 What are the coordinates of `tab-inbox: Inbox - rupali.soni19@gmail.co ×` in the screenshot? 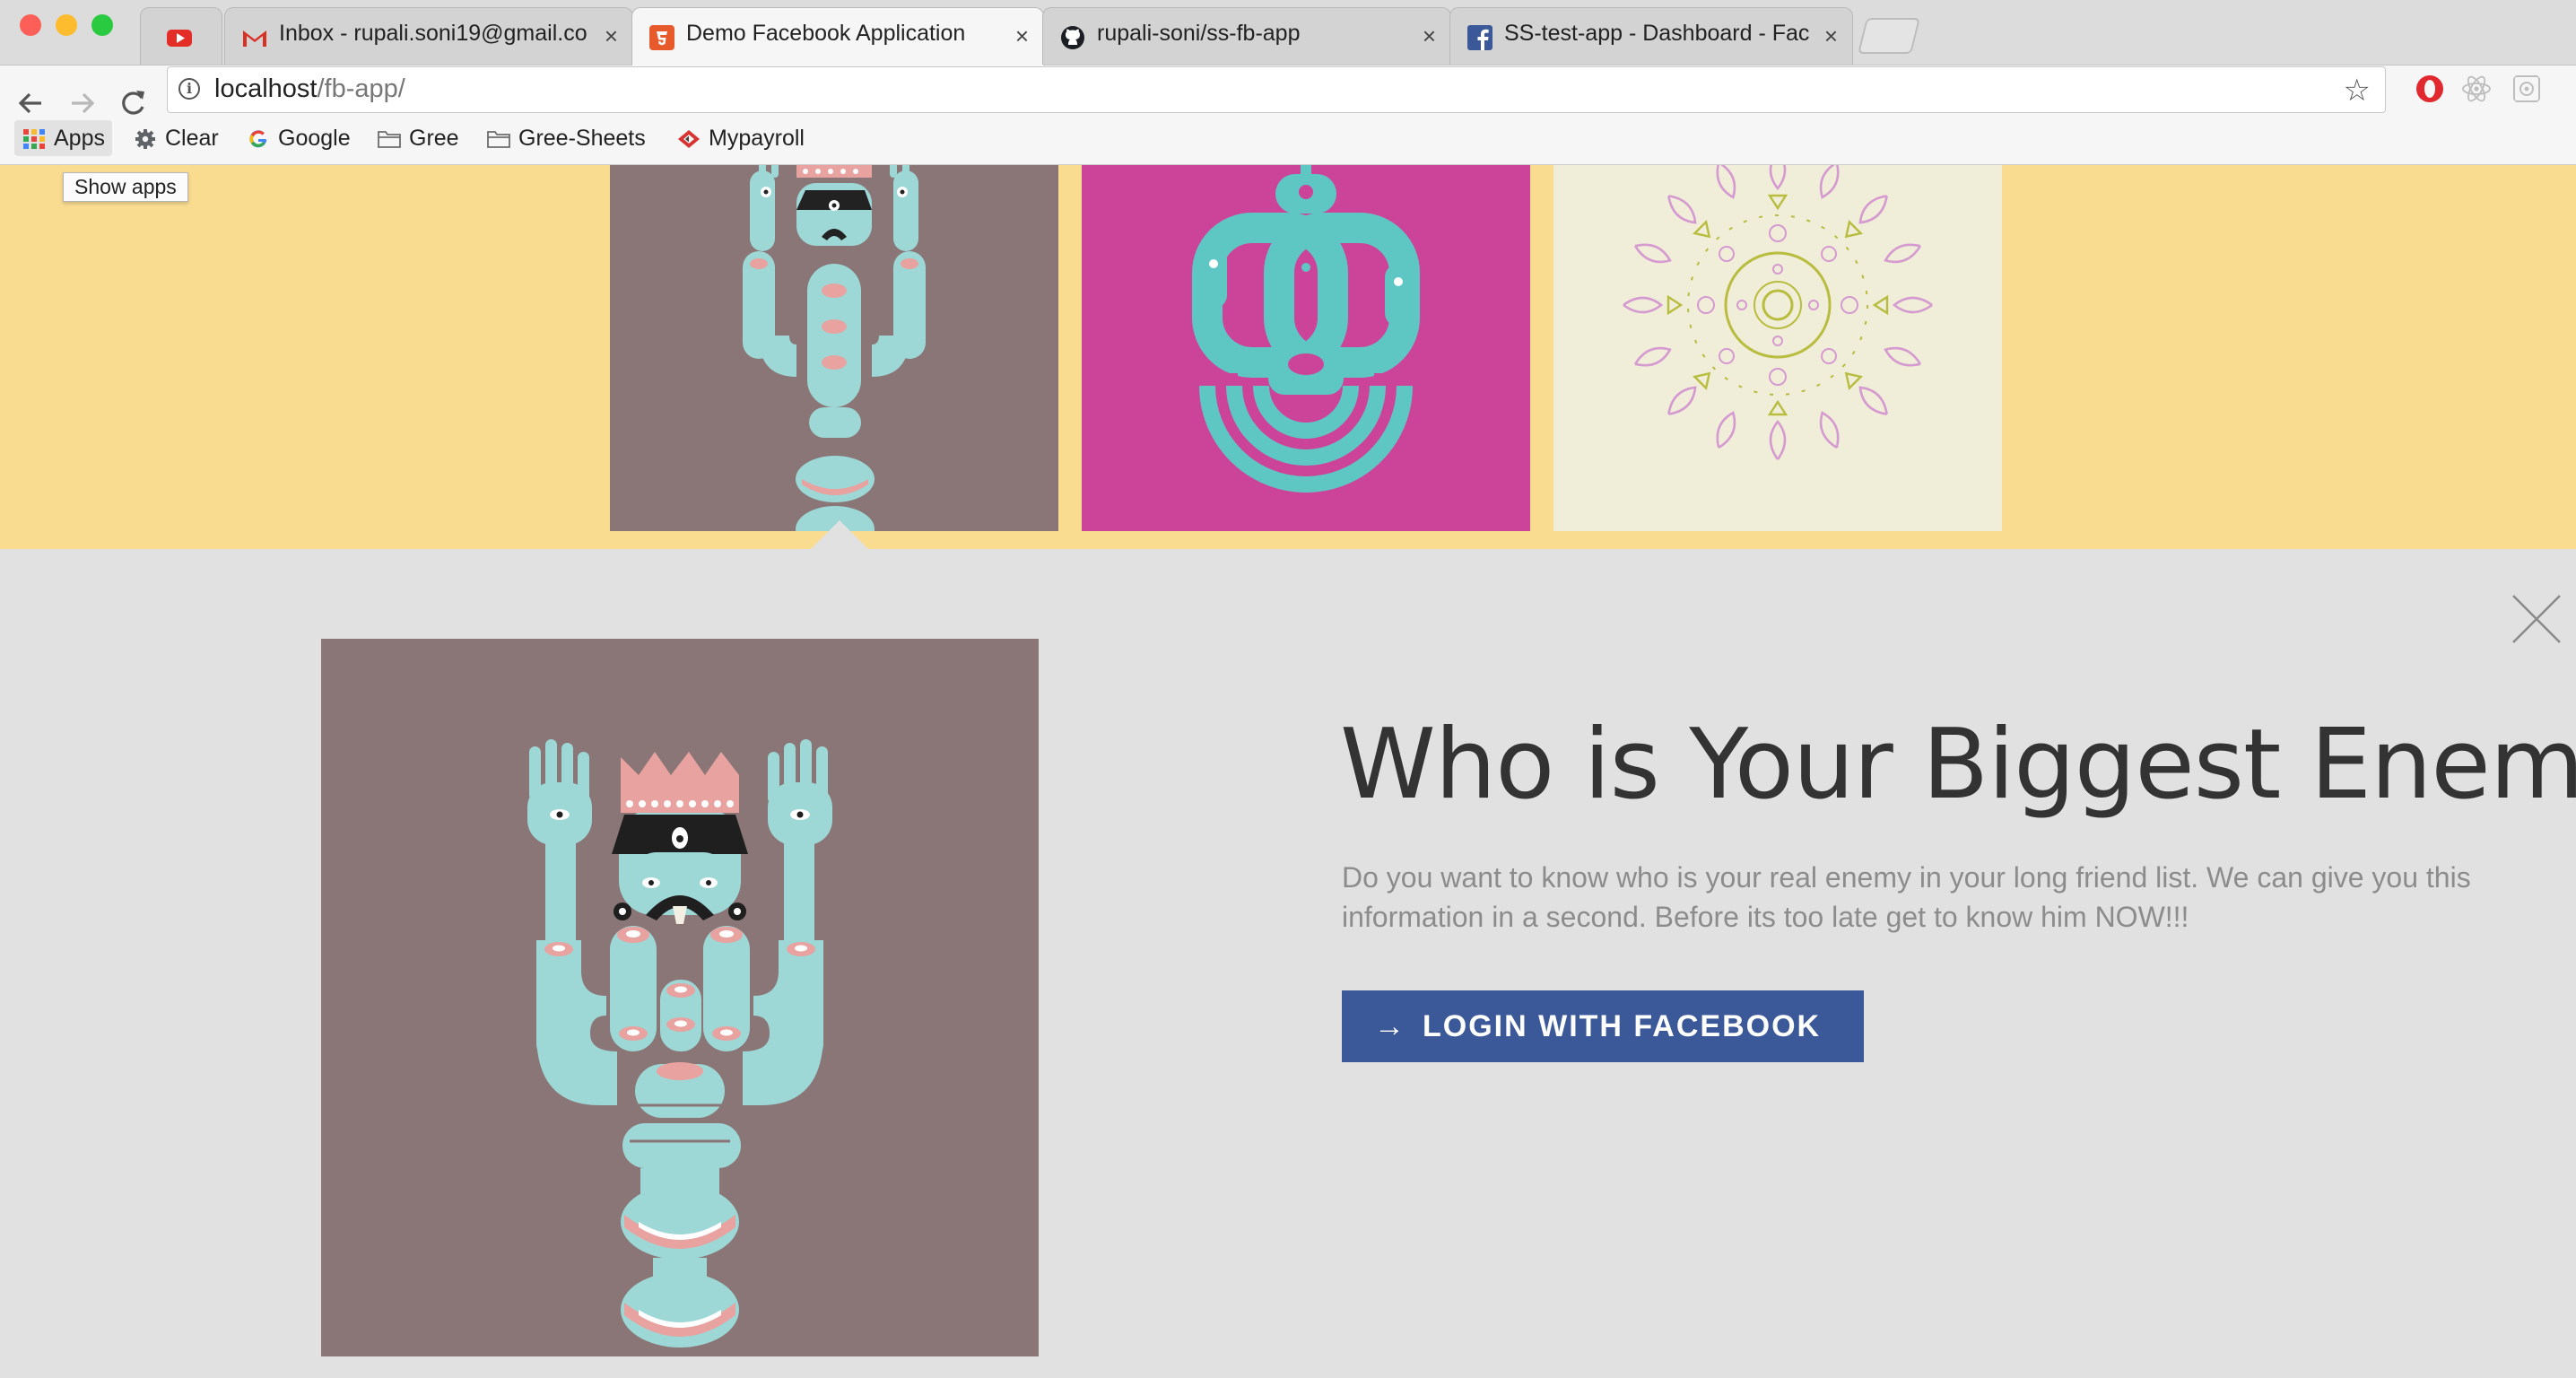 It's located at (428, 36).